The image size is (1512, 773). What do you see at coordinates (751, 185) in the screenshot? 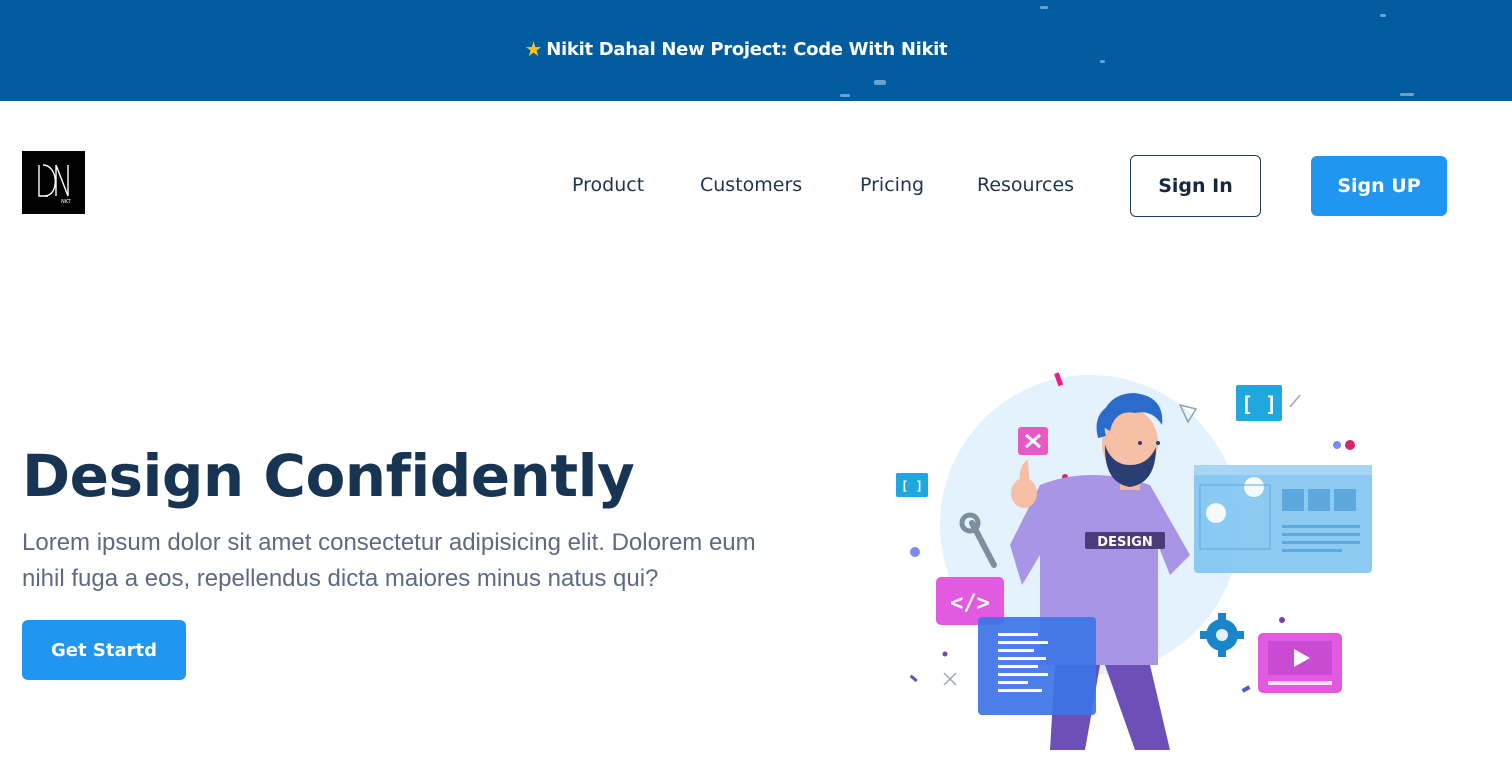
I see `nav-customers: Customers` at bounding box center [751, 185].